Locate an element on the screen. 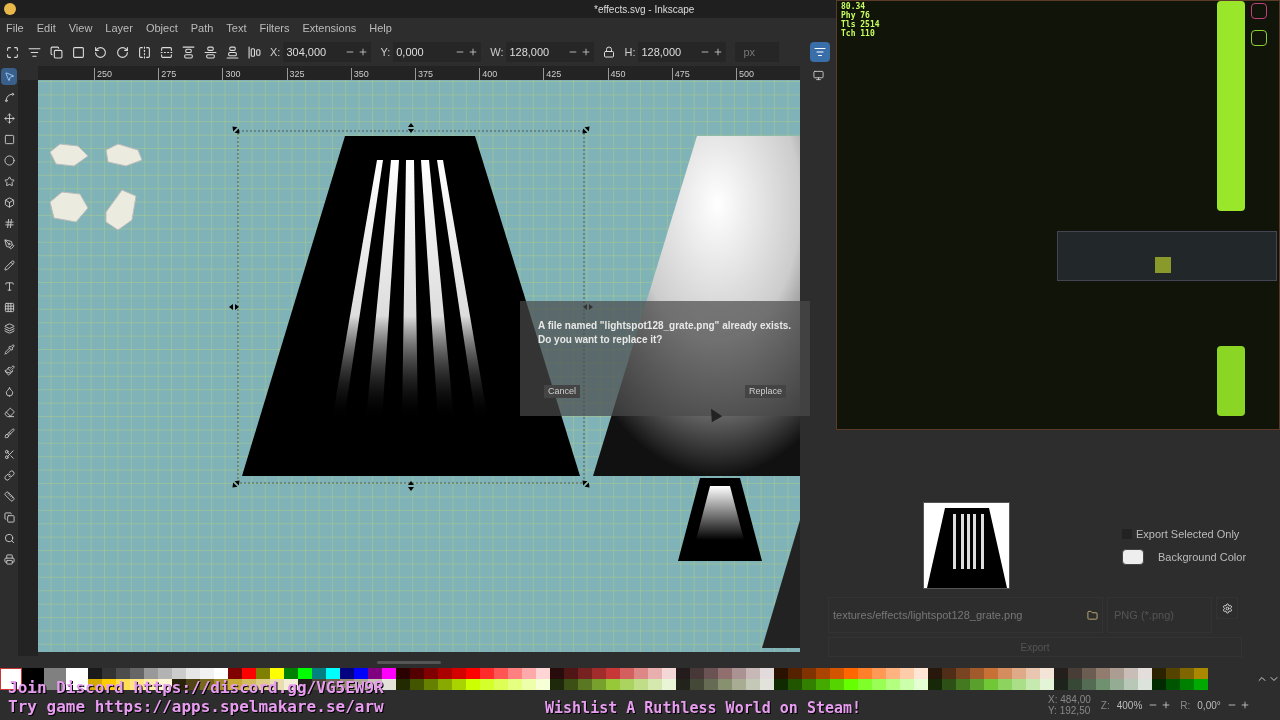  coordinate-field: 304,000 is located at coordinates (327, 52).